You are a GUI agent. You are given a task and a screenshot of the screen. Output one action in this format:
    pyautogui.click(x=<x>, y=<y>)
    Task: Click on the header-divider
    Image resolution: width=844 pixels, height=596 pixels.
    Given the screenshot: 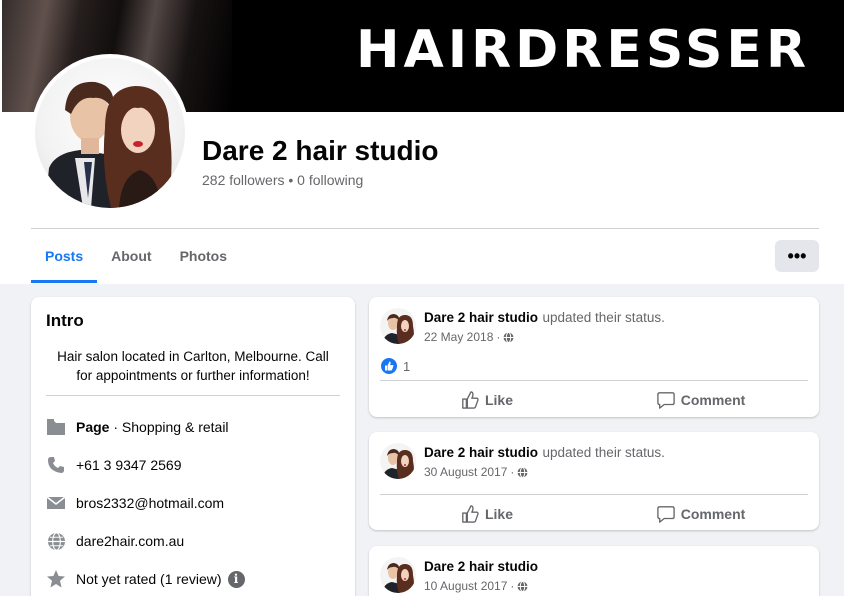 What is the action you would take?
    pyautogui.click(x=425, y=228)
    